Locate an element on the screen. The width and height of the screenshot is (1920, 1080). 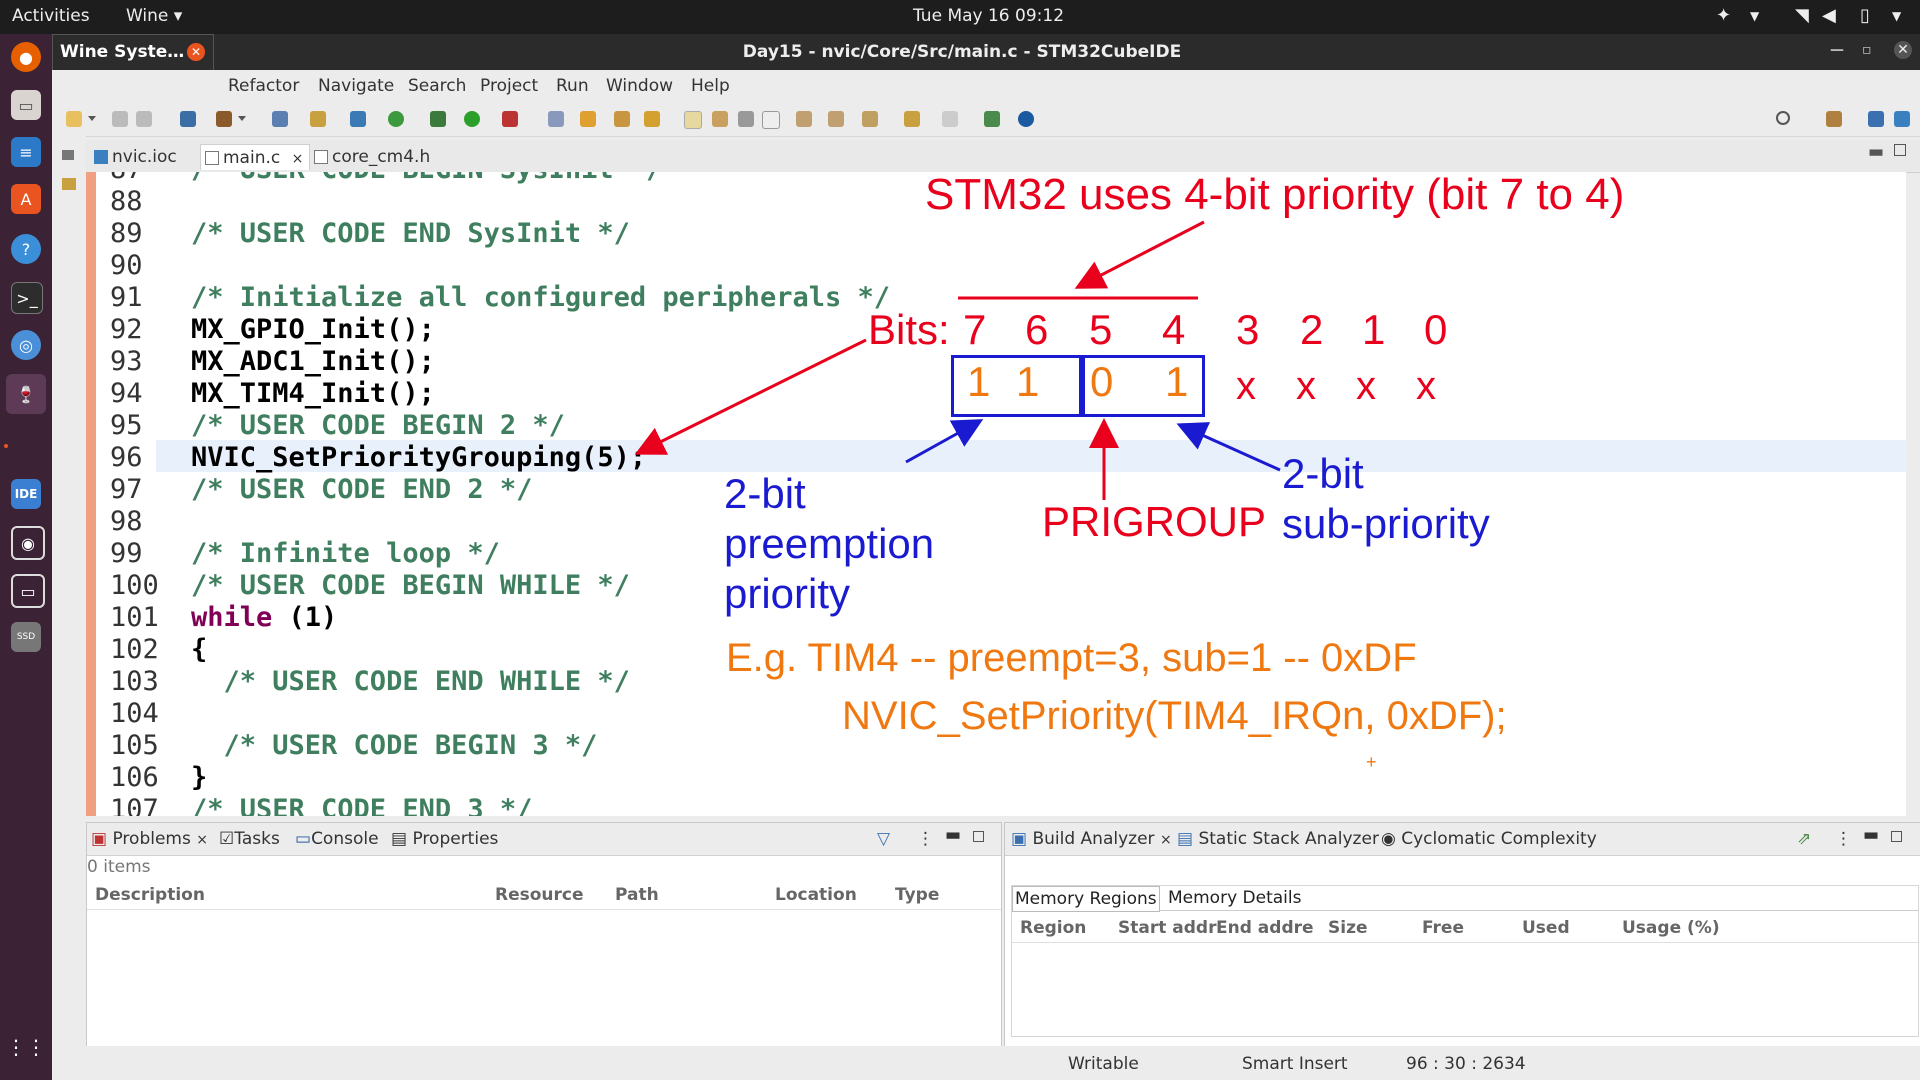
tab-static-stack-analyzer: ▤ Static Stack Analyzer is located at coordinates (1278, 839).